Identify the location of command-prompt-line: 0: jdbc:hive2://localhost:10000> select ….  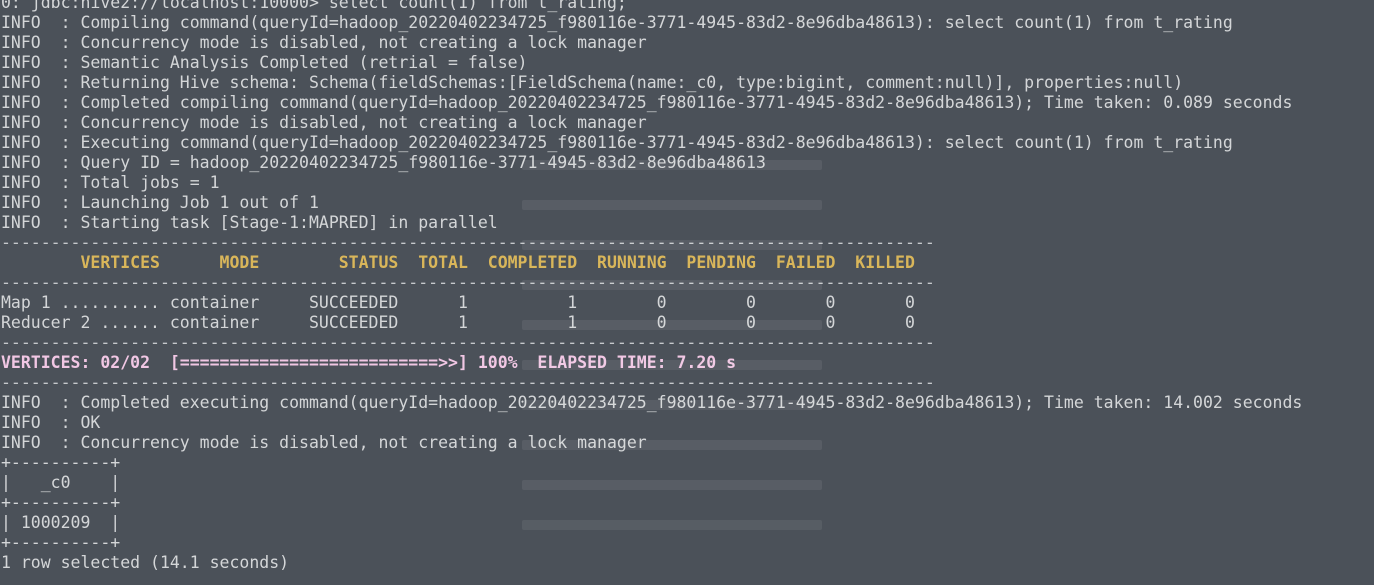
(314, 6).